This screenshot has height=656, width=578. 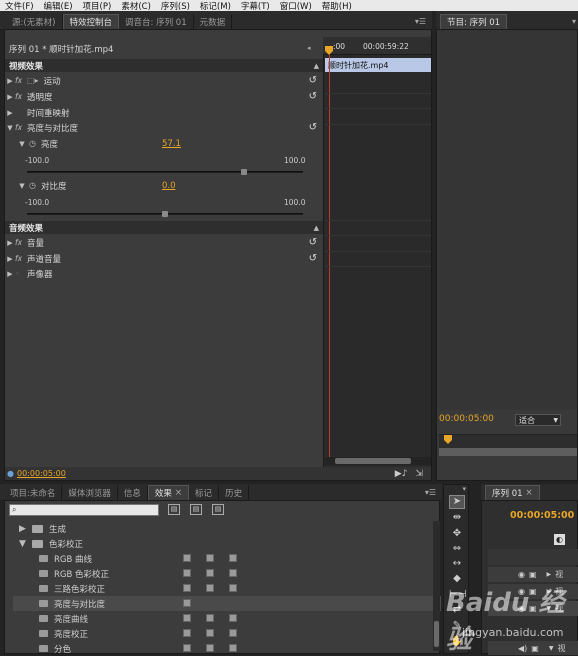 I want to click on tab-media-browser: 媒体浏览器, so click(x=90, y=492).